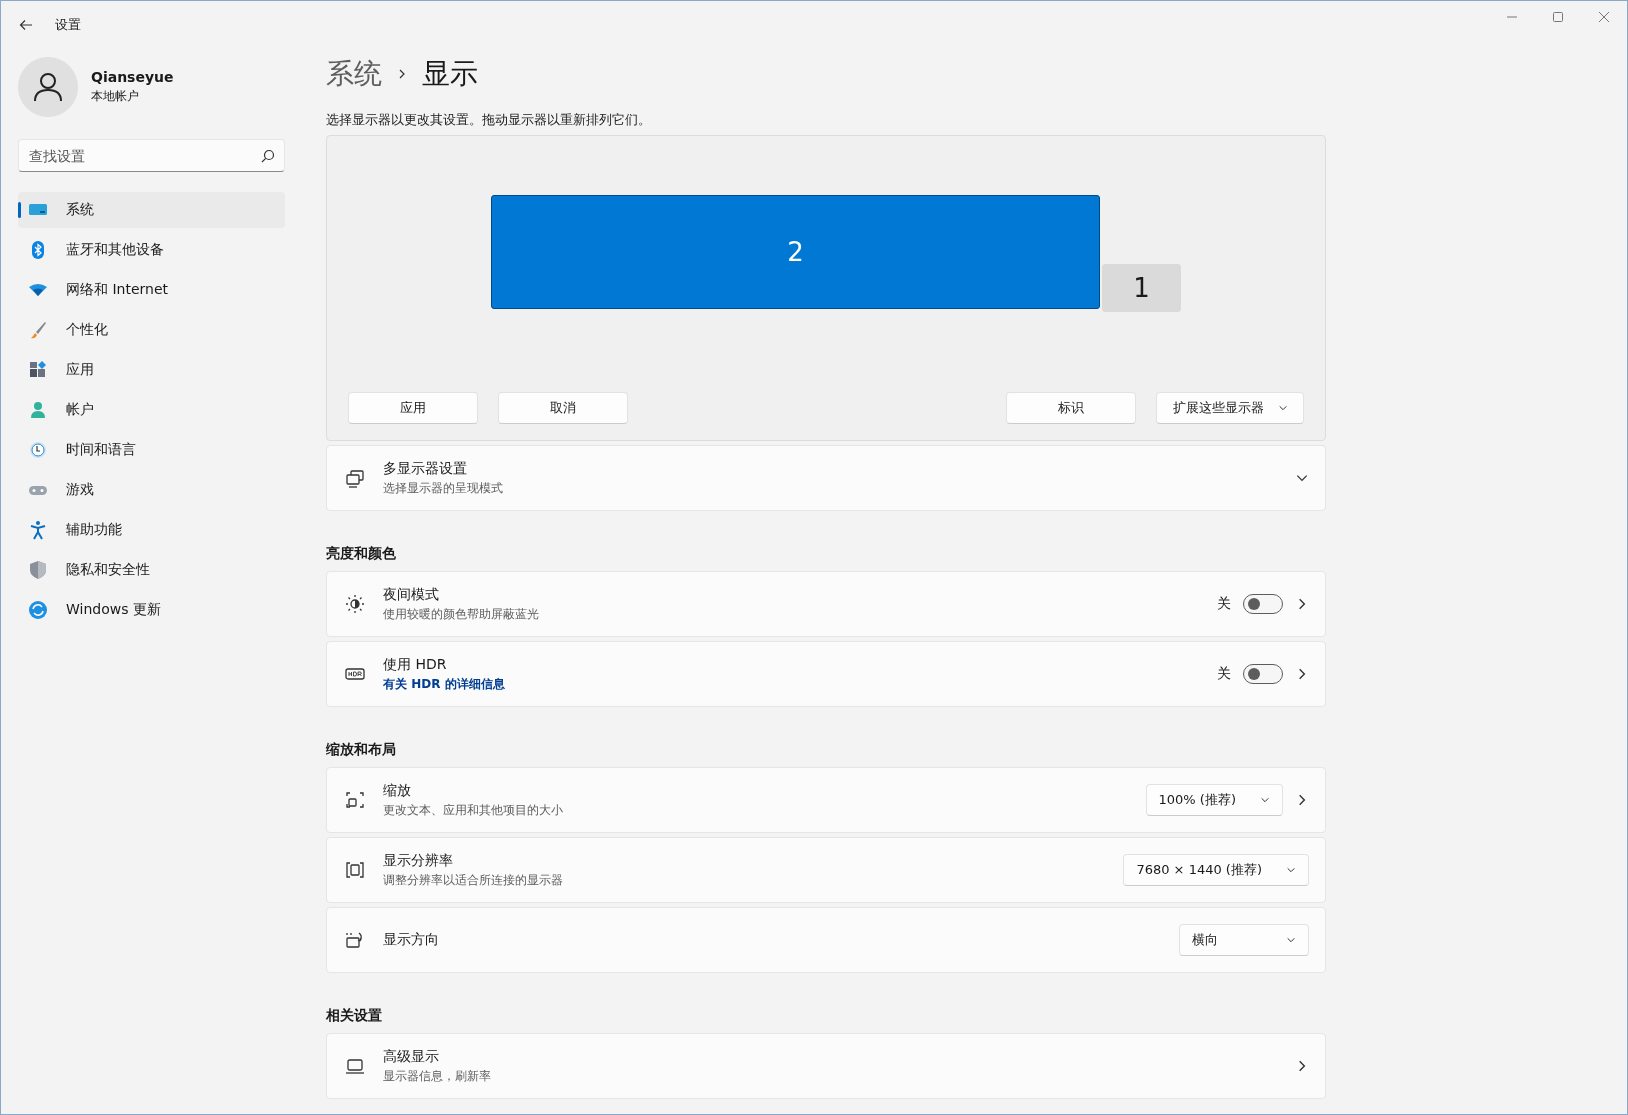  I want to click on shield-icon, so click(38, 570).